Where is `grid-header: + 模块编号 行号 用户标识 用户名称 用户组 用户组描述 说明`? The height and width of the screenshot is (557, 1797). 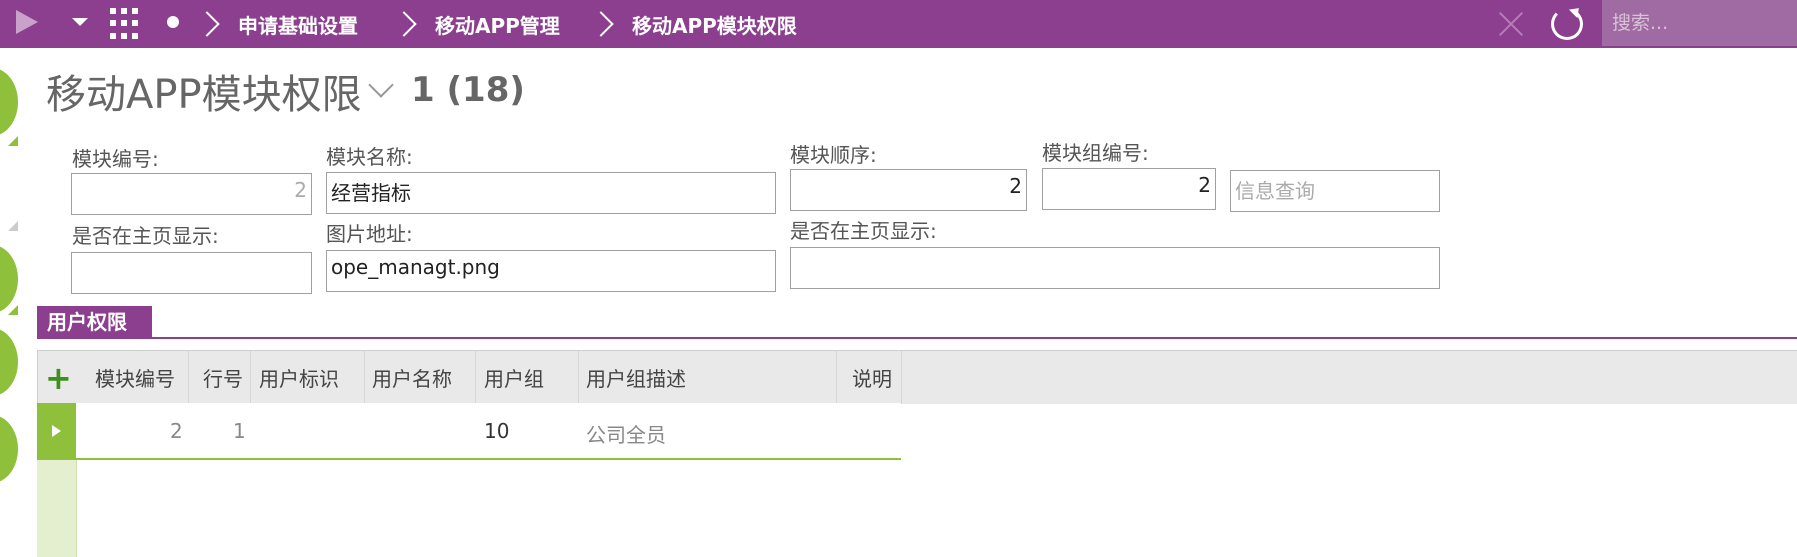 grid-header: + 模块编号 行号 用户标识 用户名称 用户组 用户组描述 说明 is located at coordinates (917, 377).